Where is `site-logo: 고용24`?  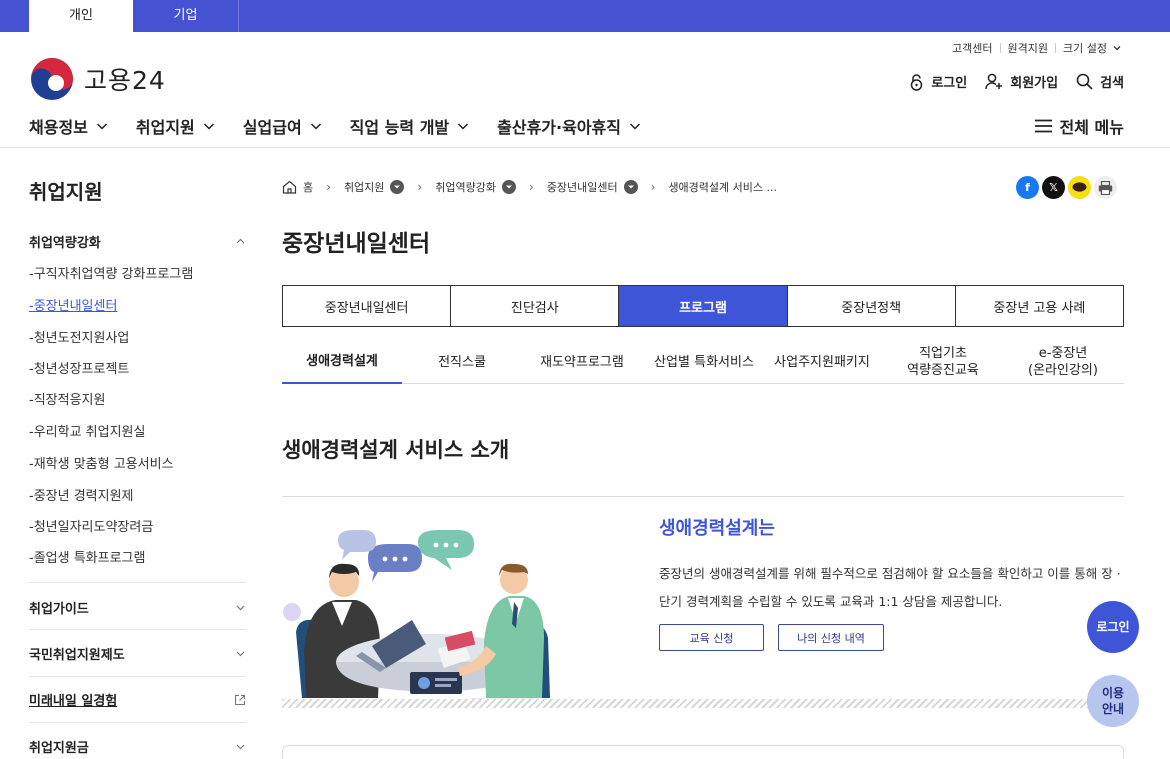
site-logo: 고용24 is located at coordinates (98, 79).